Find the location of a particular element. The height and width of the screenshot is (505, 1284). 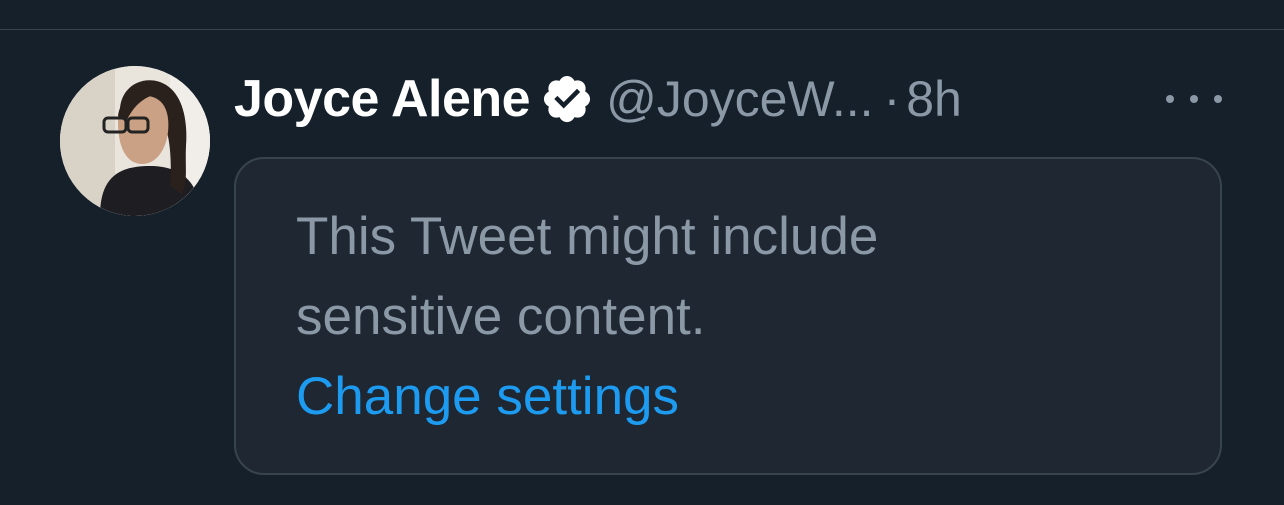

more-horizontal-icon is located at coordinates (1194, 99).